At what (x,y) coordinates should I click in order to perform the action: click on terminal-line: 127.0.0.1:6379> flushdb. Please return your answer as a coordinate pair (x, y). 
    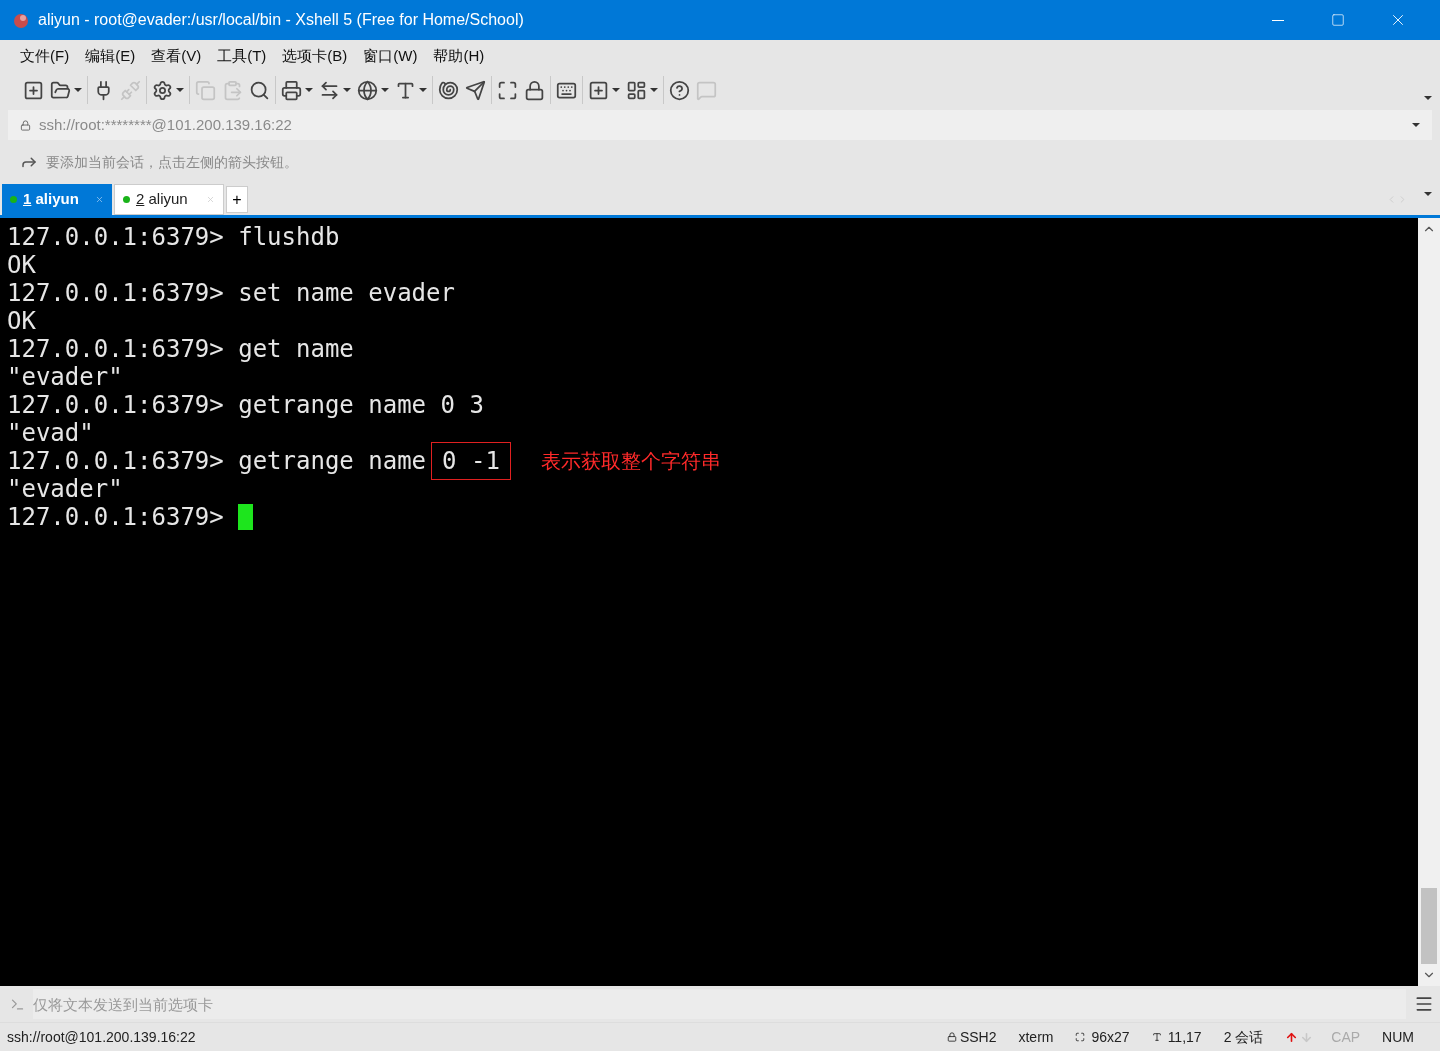
    Looking at the image, I should click on (173, 237).